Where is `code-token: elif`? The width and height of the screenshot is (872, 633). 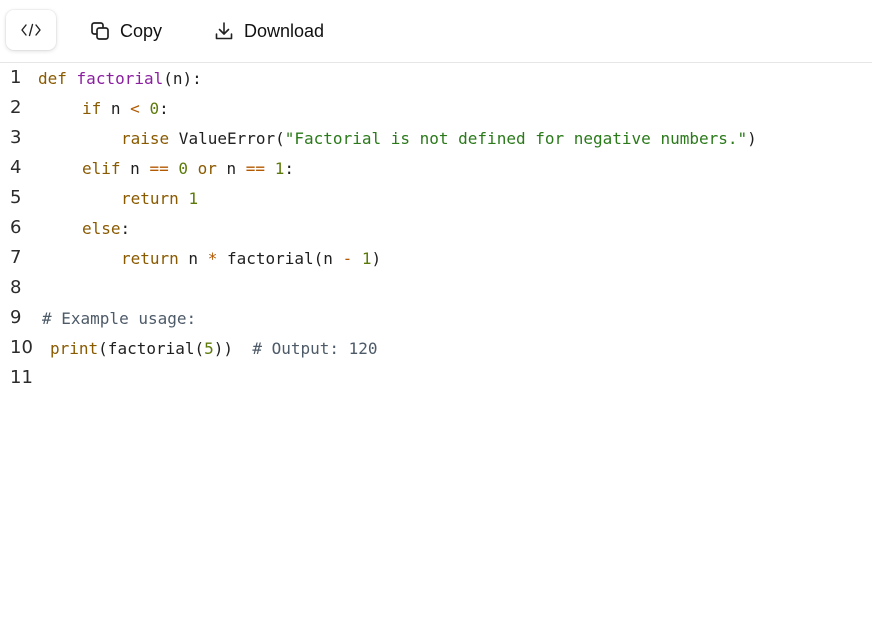
code-token: elif is located at coordinates (101, 168).